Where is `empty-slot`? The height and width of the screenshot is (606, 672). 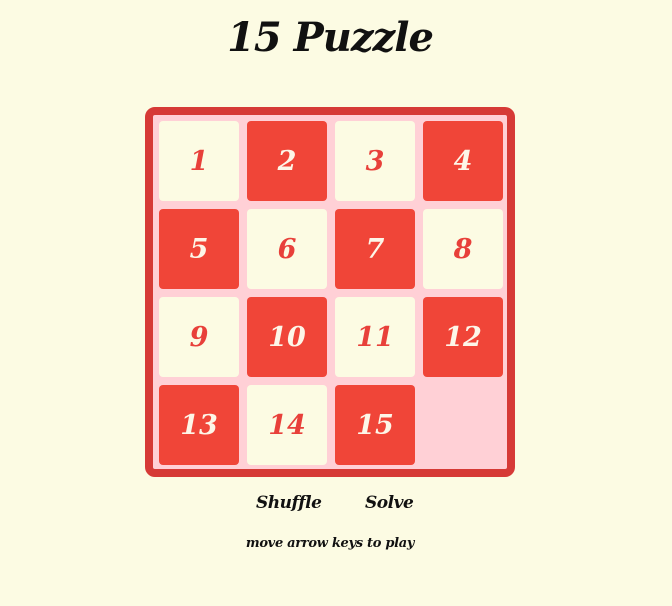 empty-slot is located at coordinates (463, 425).